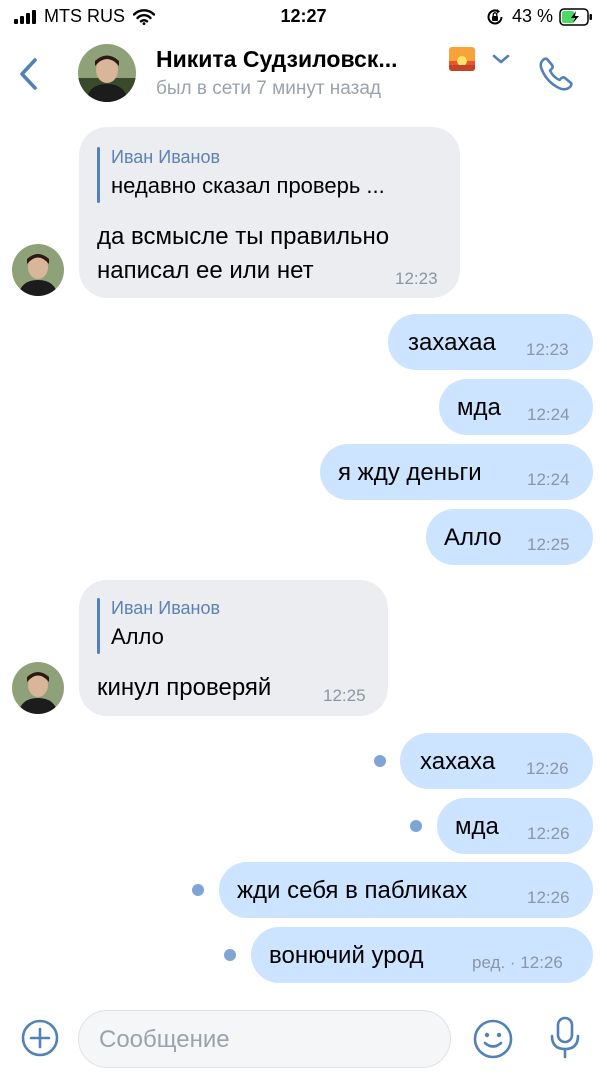  I want to click on message-bubble-outgoing: мда 12:26, so click(515, 826).